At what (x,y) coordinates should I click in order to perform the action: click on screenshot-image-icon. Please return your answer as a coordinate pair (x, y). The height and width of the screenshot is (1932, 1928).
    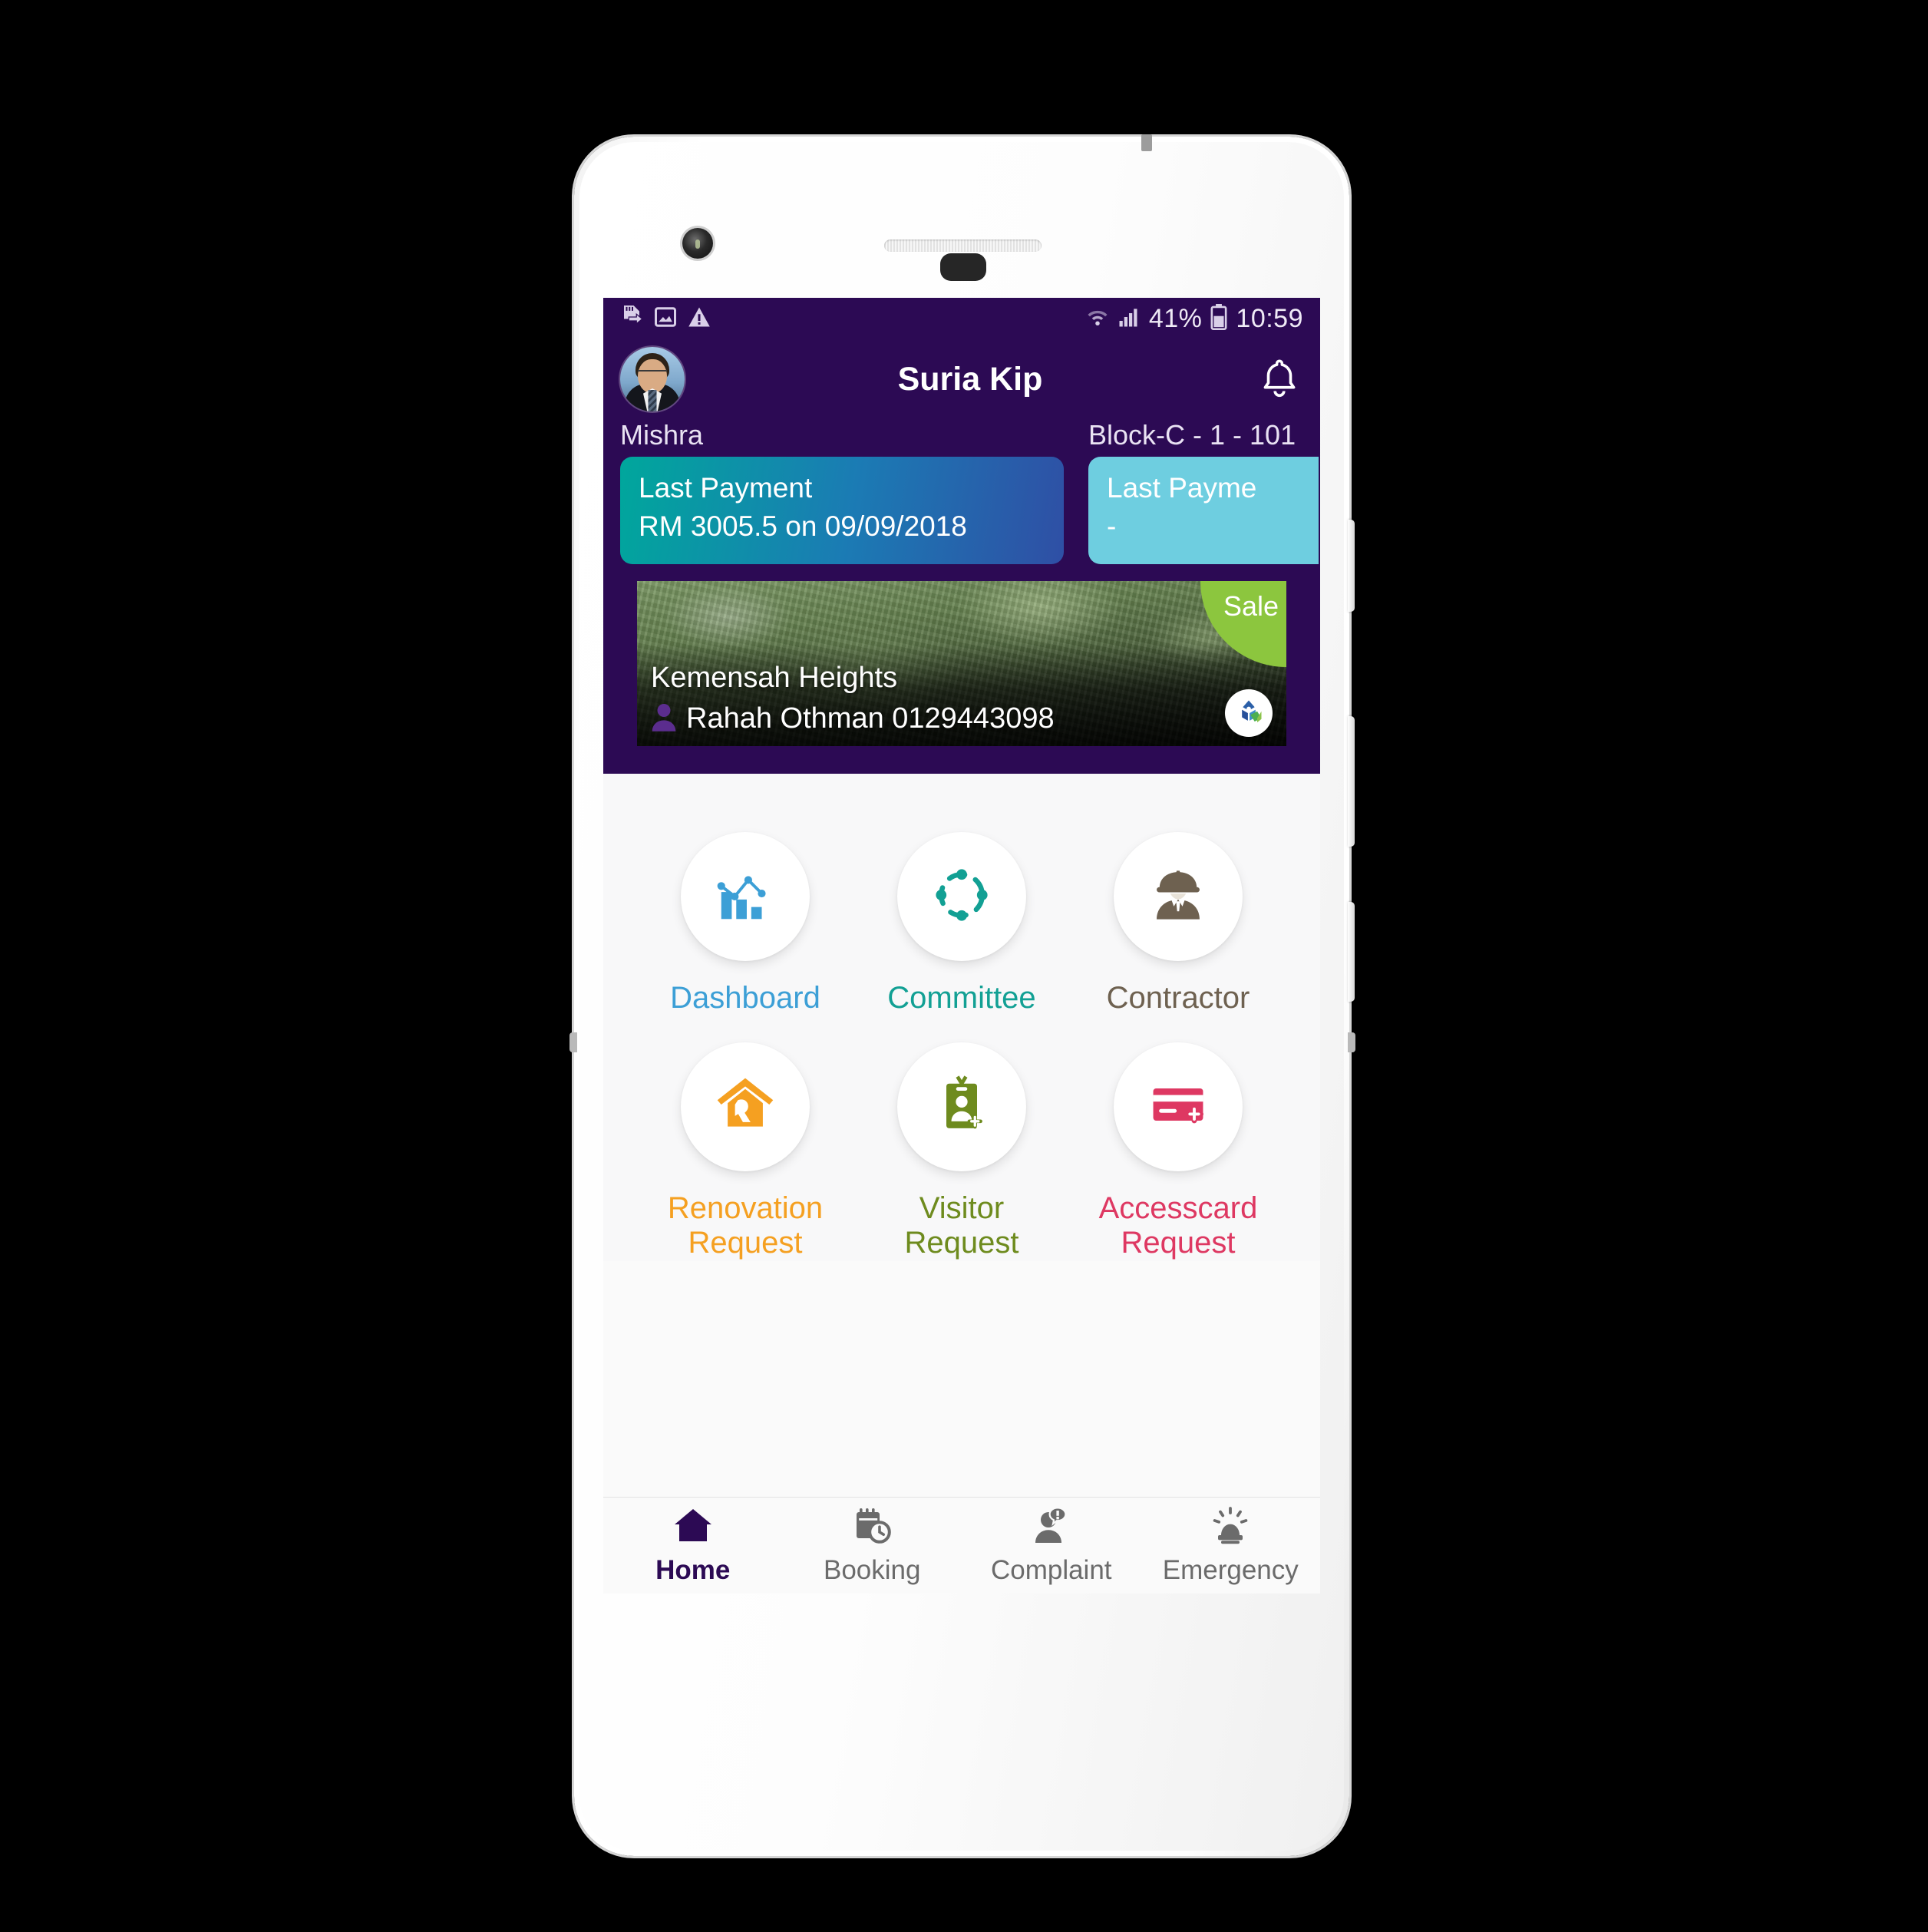
    Looking at the image, I should click on (666, 318).